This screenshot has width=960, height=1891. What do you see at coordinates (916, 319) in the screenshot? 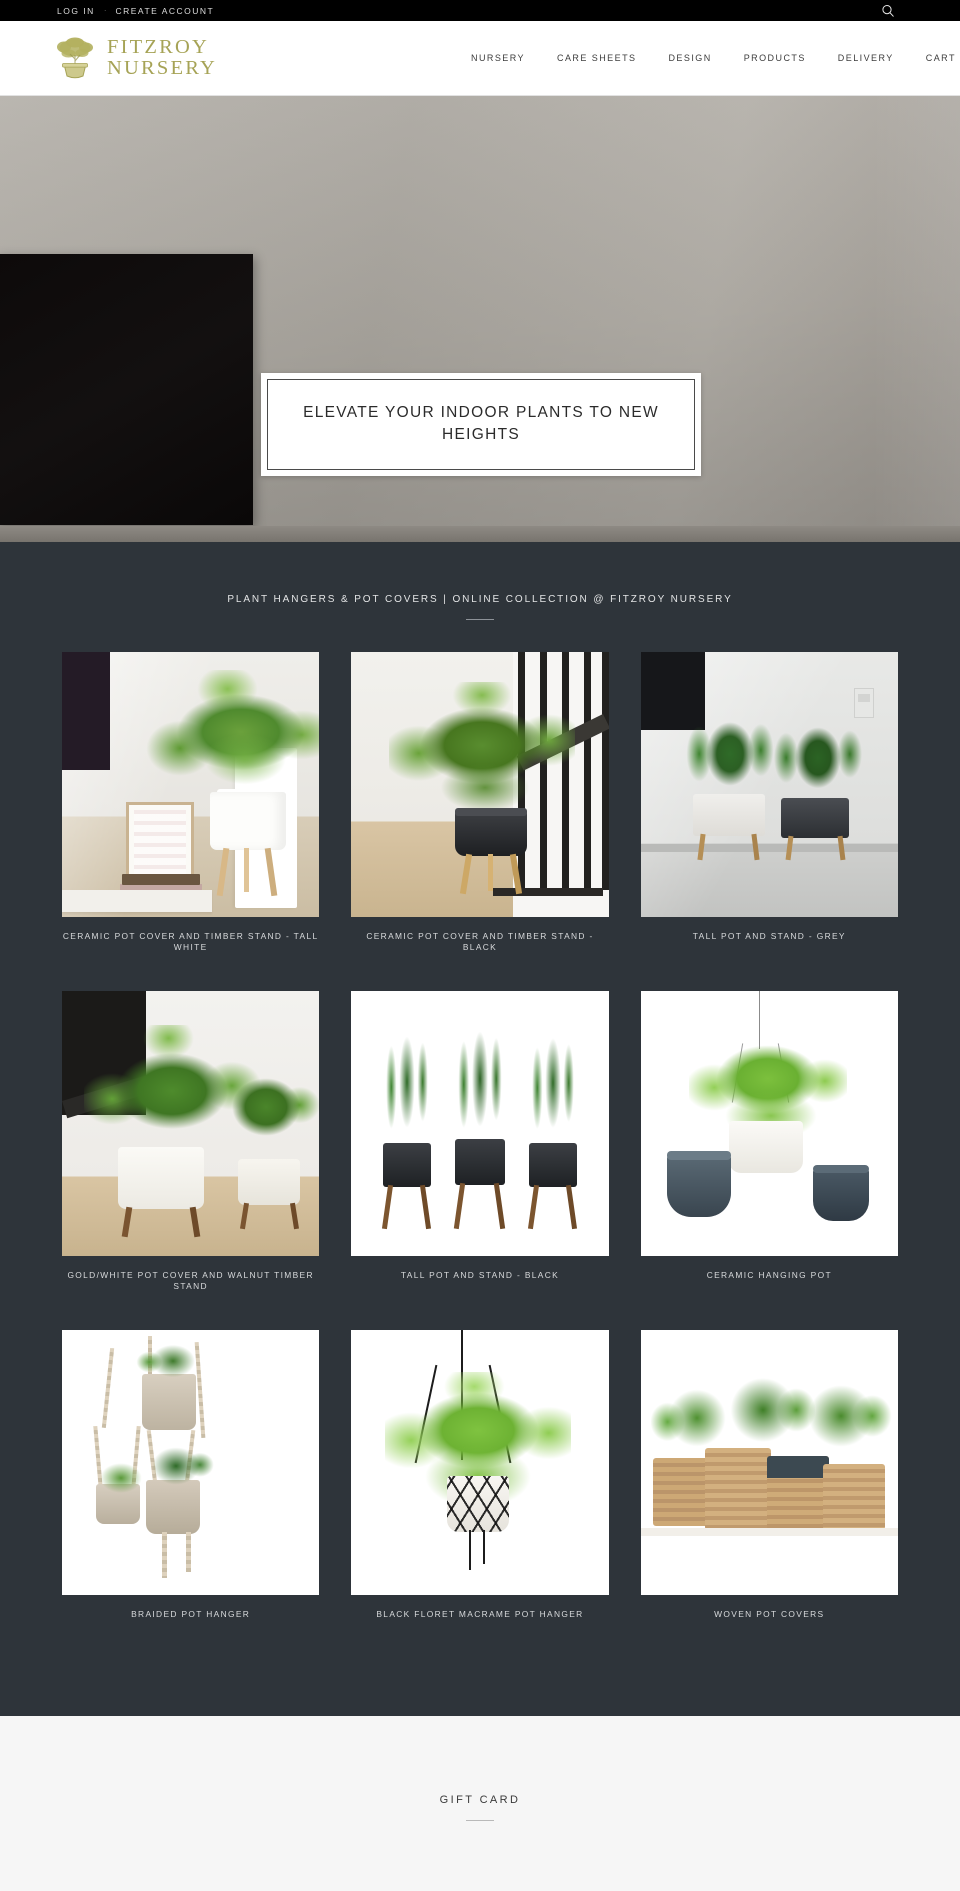
I see `hero-light-edge` at bounding box center [916, 319].